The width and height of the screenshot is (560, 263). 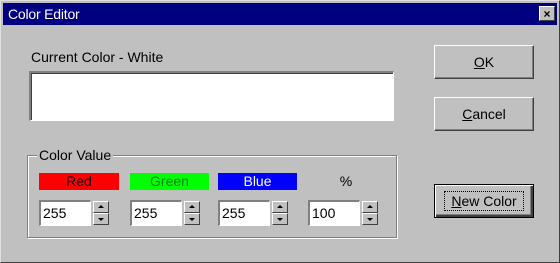 I want to click on title-bar: Color Editor ×, so click(x=280, y=14).